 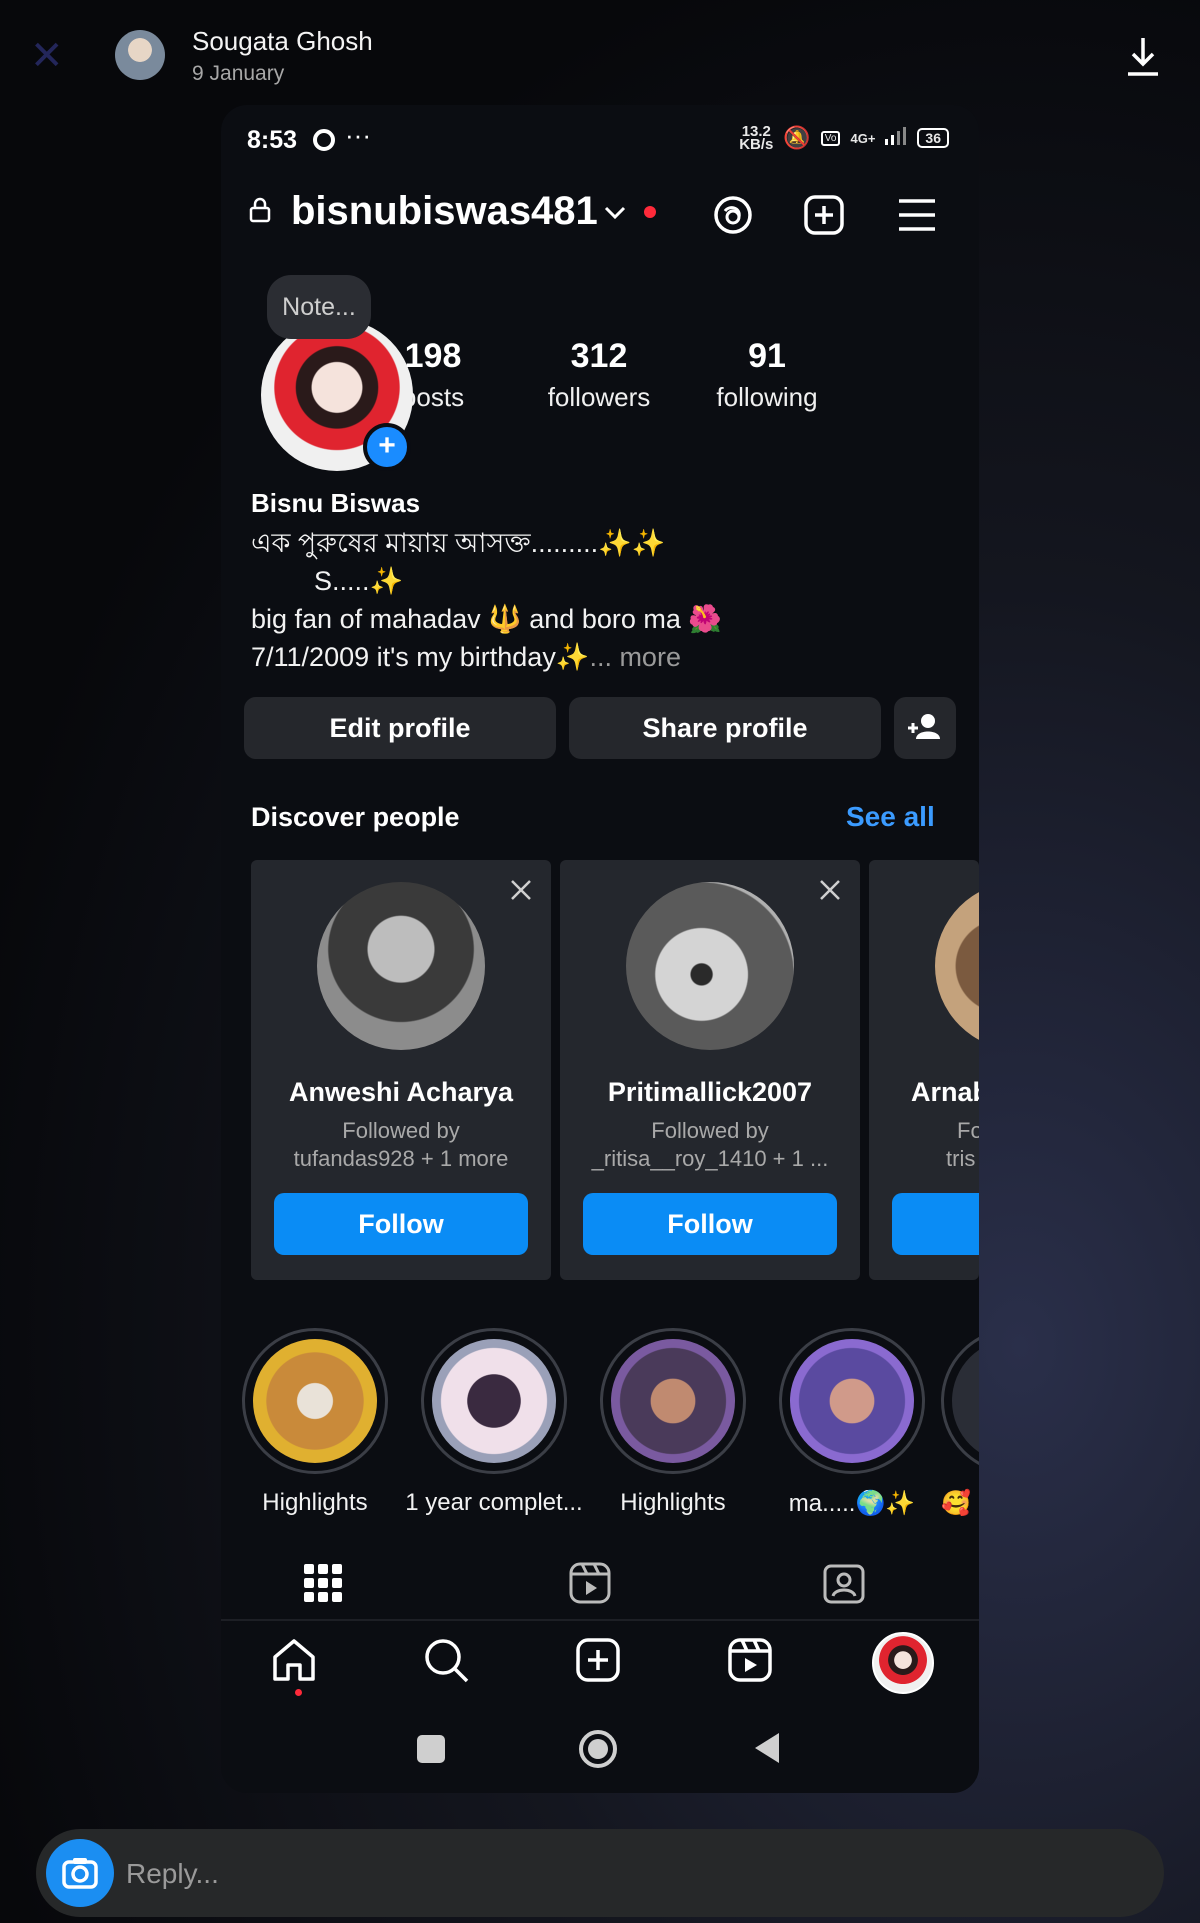 I want to click on bio-line: এক পুরুষের মায়ায় আসক্ত.........✨✨, so click(x=458, y=543).